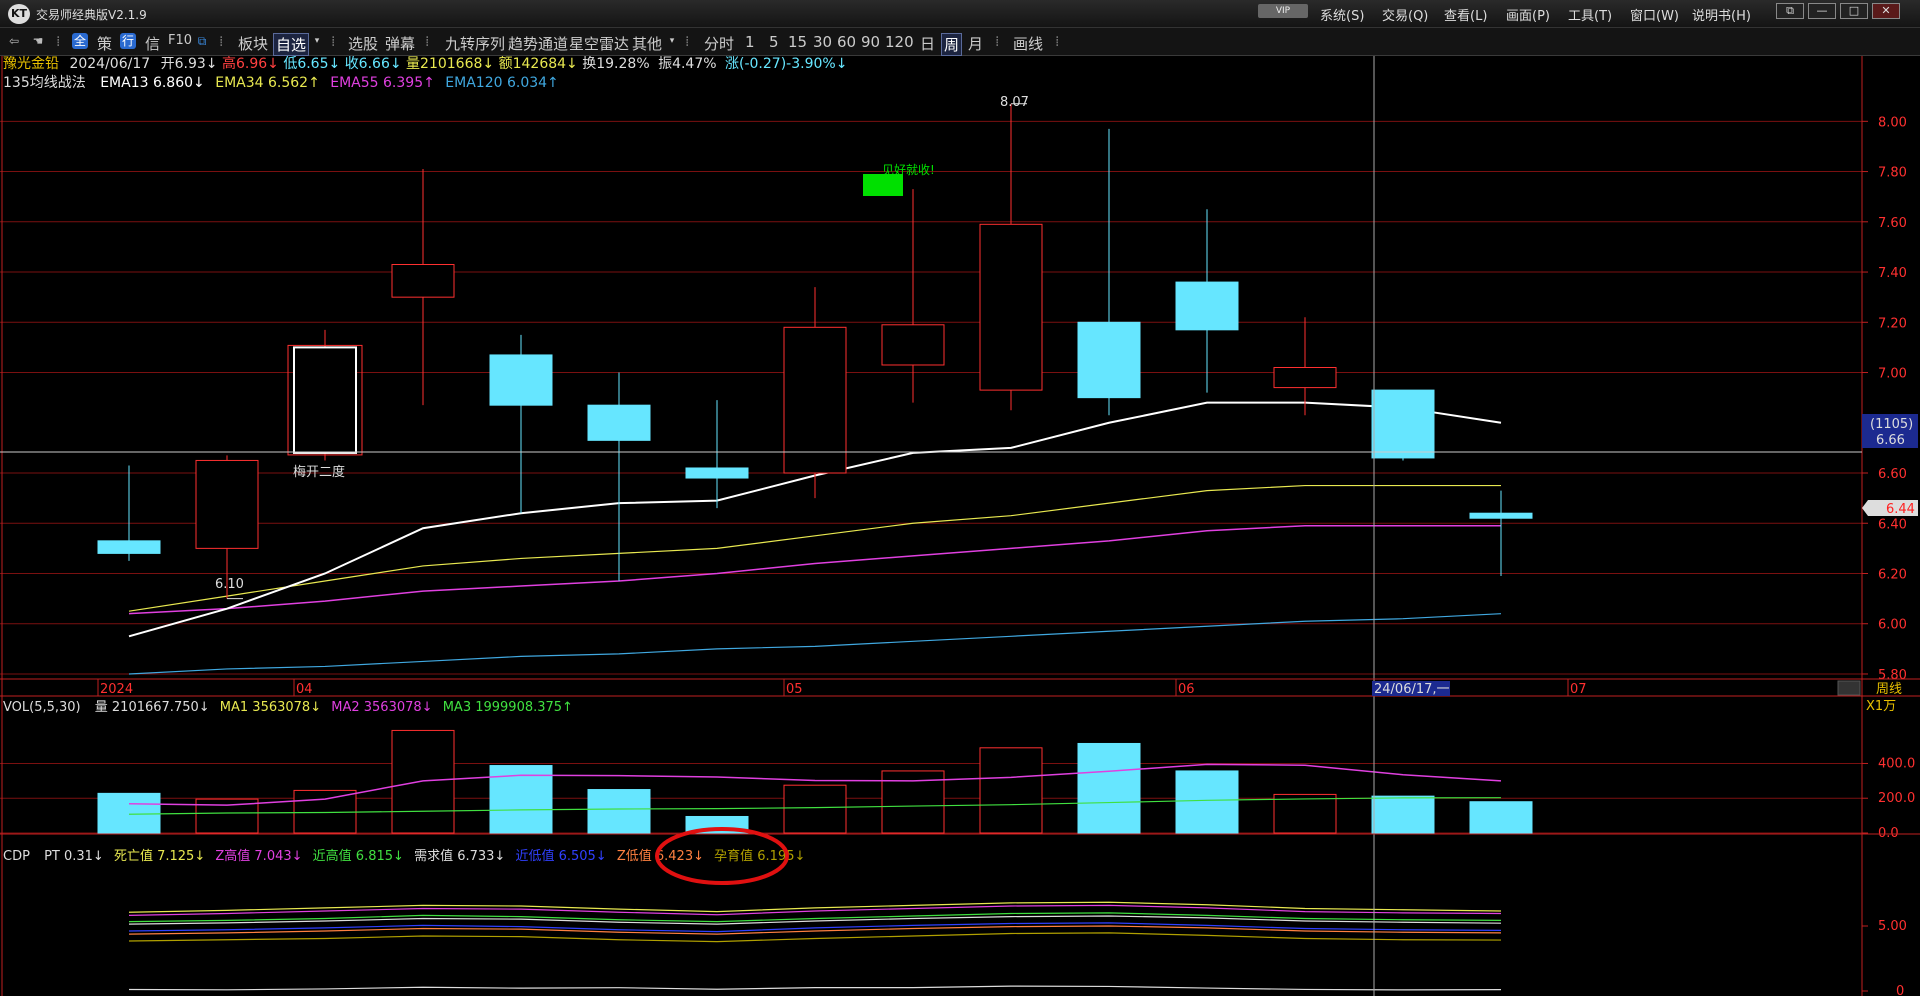  I want to click on date-tick-label: 2024, so click(116, 689).